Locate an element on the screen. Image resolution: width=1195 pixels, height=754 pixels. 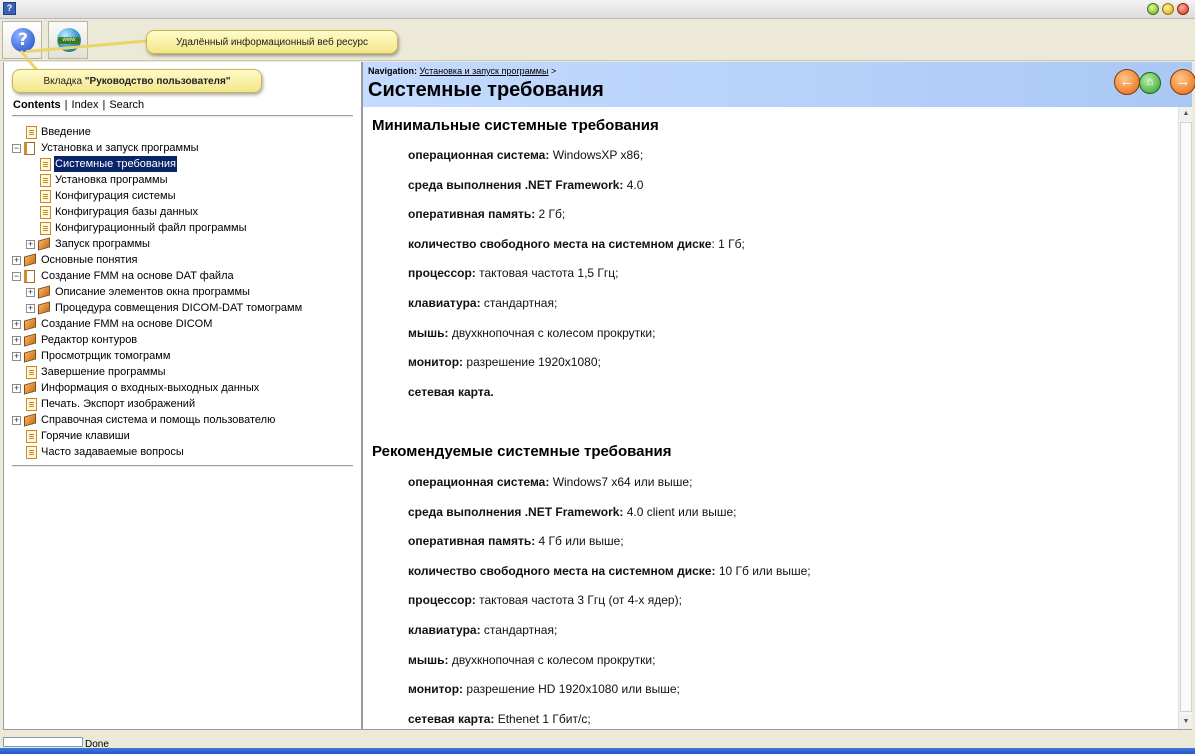
tree-item: Системные требования is located at coordinates (181, 164).